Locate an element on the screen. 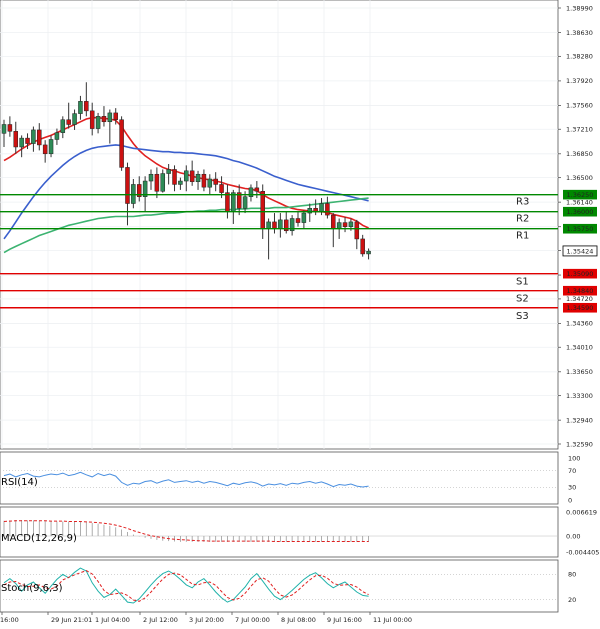 This screenshot has width=600, height=629. level-tag-label: 1.35090 is located at coordinates (580, 274).